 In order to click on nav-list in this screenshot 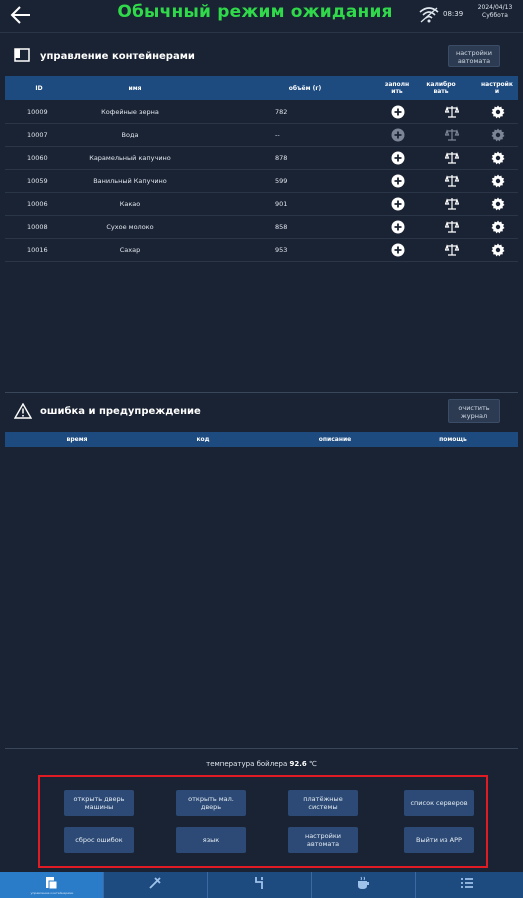, I will do `click(468, 885)`.